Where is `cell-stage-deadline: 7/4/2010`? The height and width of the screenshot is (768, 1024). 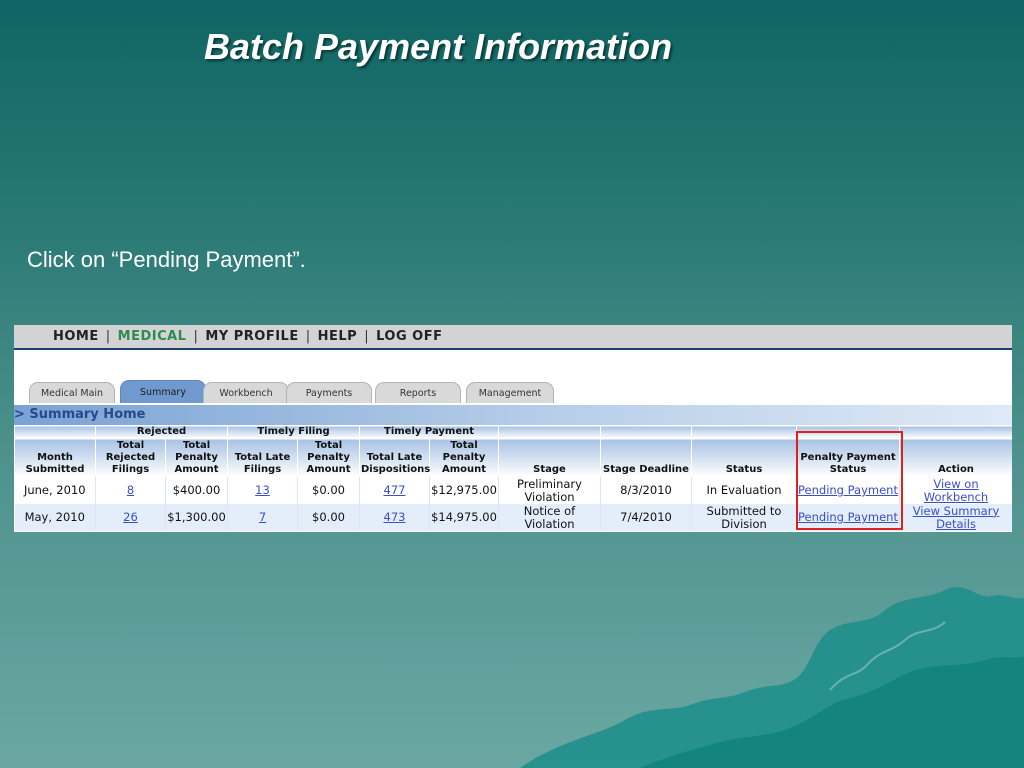 cell-stage-deadline: 7/4/2010 is located at coordinates (646, 517).